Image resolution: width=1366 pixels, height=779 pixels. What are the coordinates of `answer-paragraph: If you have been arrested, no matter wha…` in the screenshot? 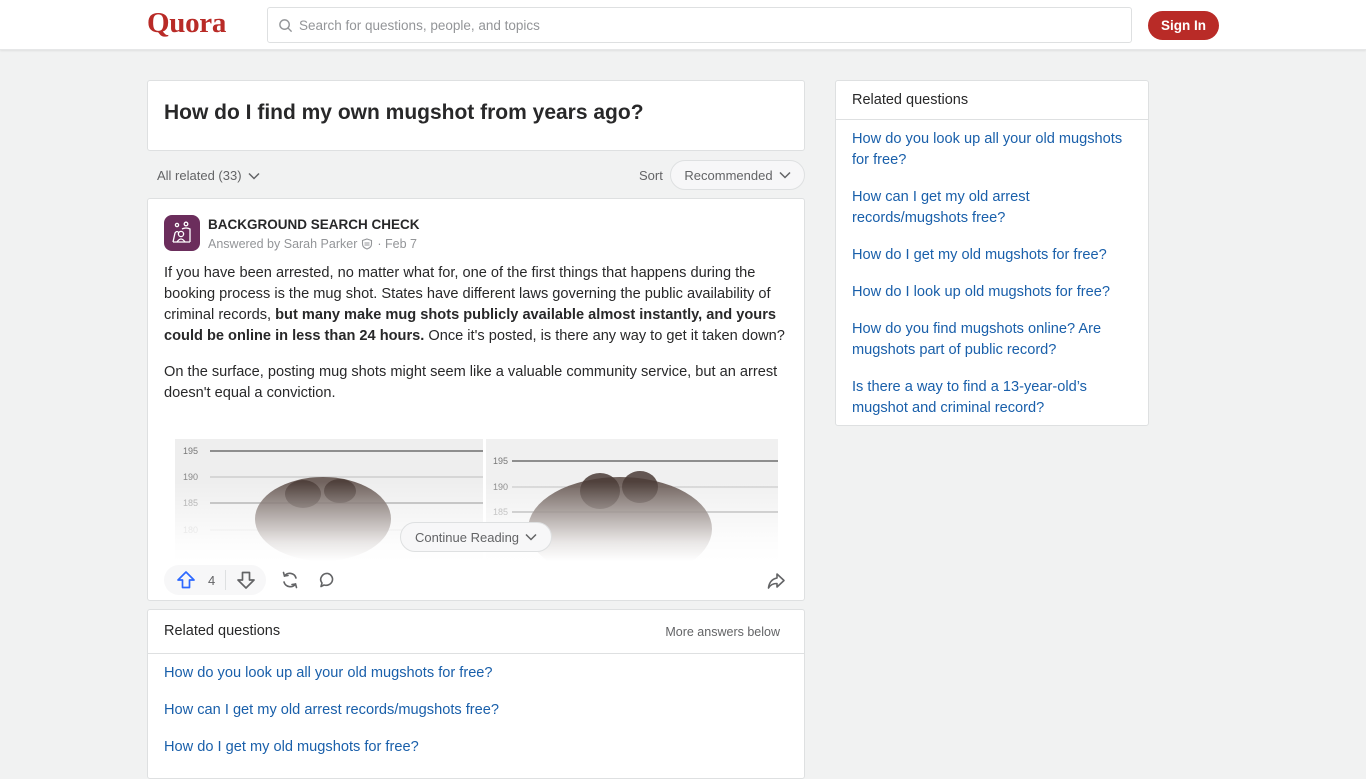 It's located at (478, 305).